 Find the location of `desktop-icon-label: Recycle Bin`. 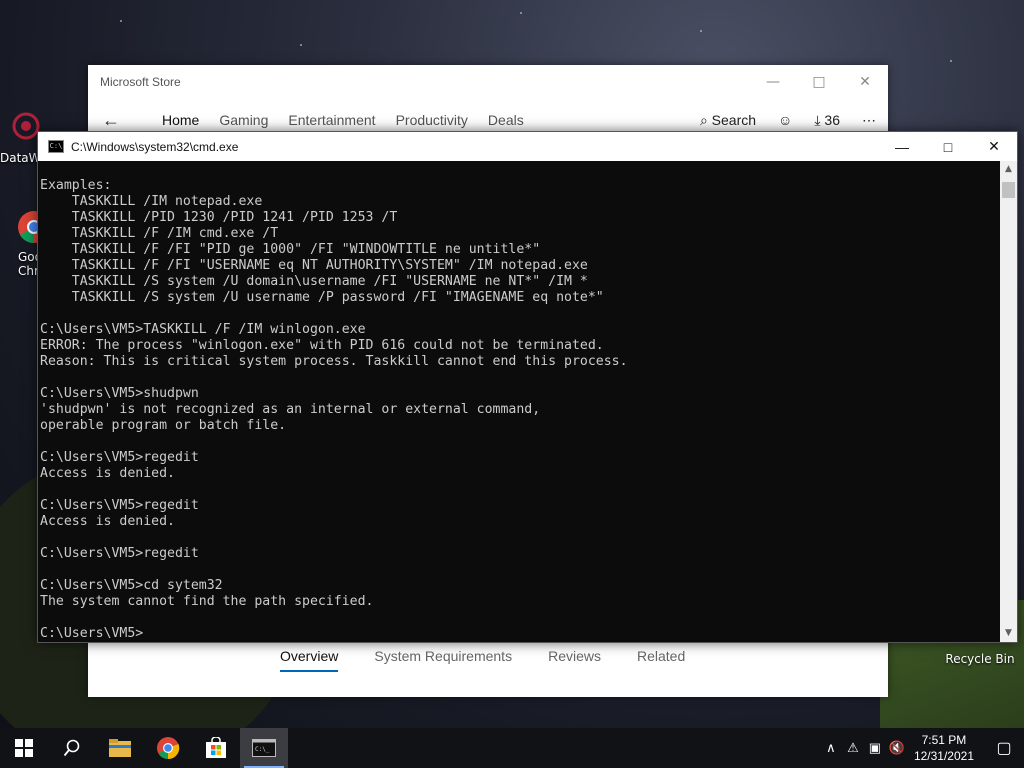

desktop-icon-label: Recycle Bin is located at coordinates (980, 659).